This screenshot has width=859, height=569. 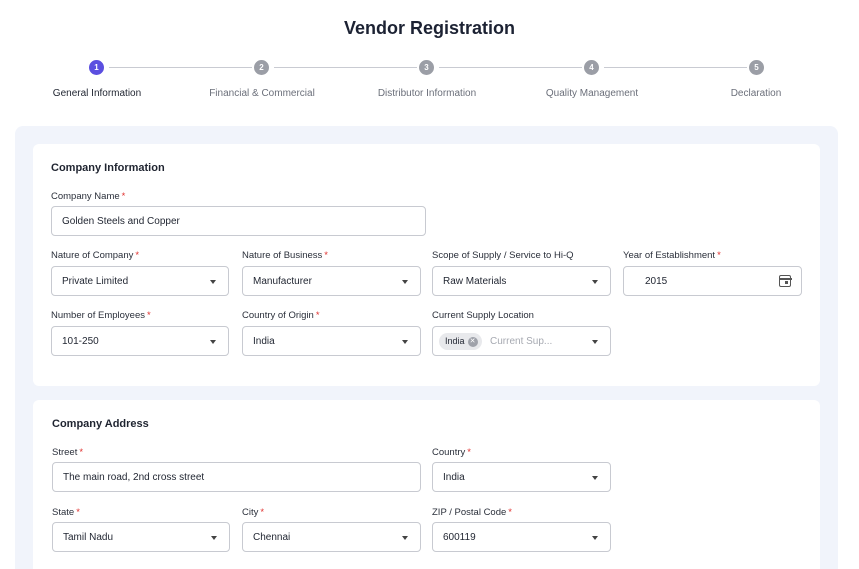 I want to click on country-select: India, so click(x=521, y=477).